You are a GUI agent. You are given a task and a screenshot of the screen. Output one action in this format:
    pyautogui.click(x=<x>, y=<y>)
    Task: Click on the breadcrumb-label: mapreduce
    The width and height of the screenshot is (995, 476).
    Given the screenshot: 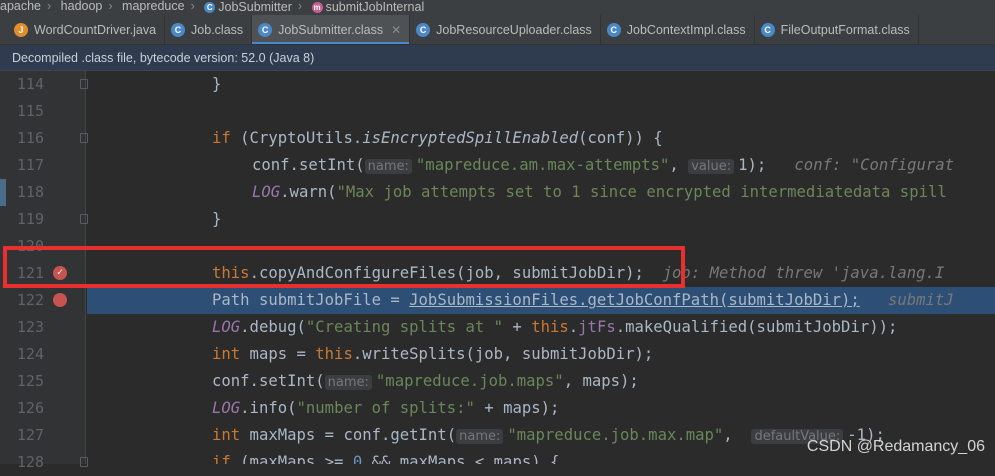 What is the action you would take?
    pyautogui.click(x=153, y=6)
    